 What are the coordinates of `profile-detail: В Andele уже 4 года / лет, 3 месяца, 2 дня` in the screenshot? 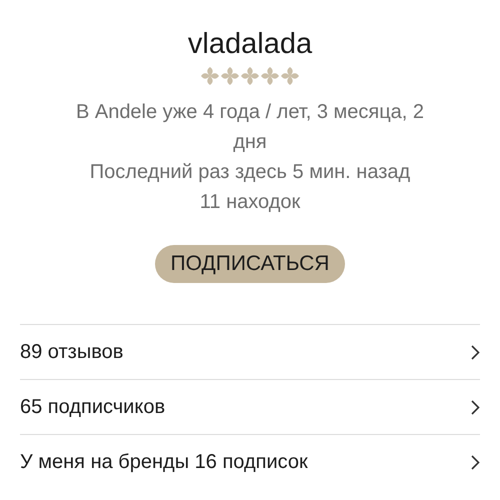 It's located at (250, 127).